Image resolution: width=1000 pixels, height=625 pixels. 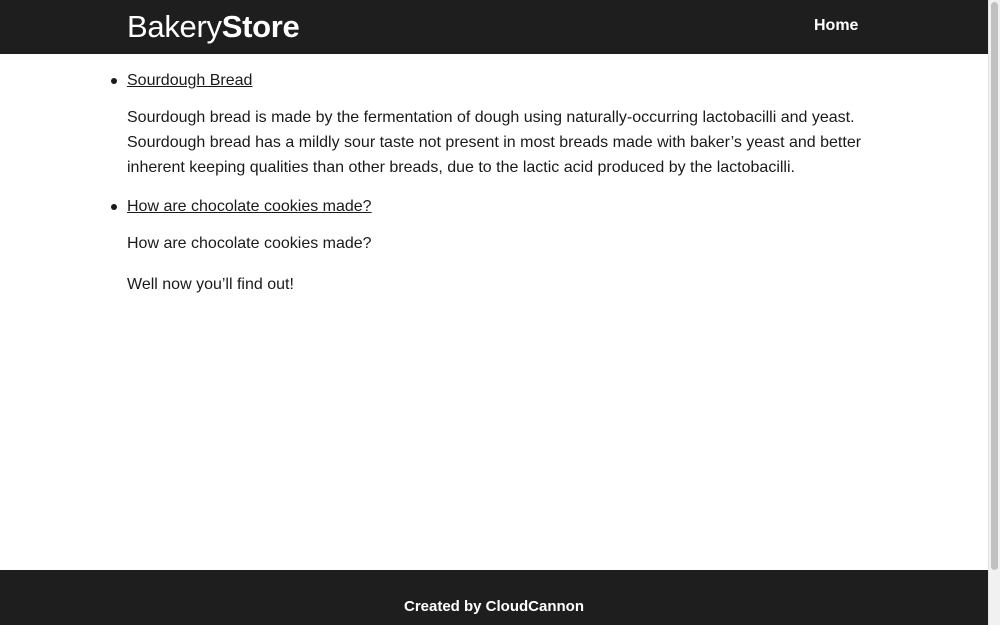 What do you see at coordinates (249, 207) in the screenshot?
I see `post-title-link: How are chocolate cookies made?` at bounding box center [249, 207].